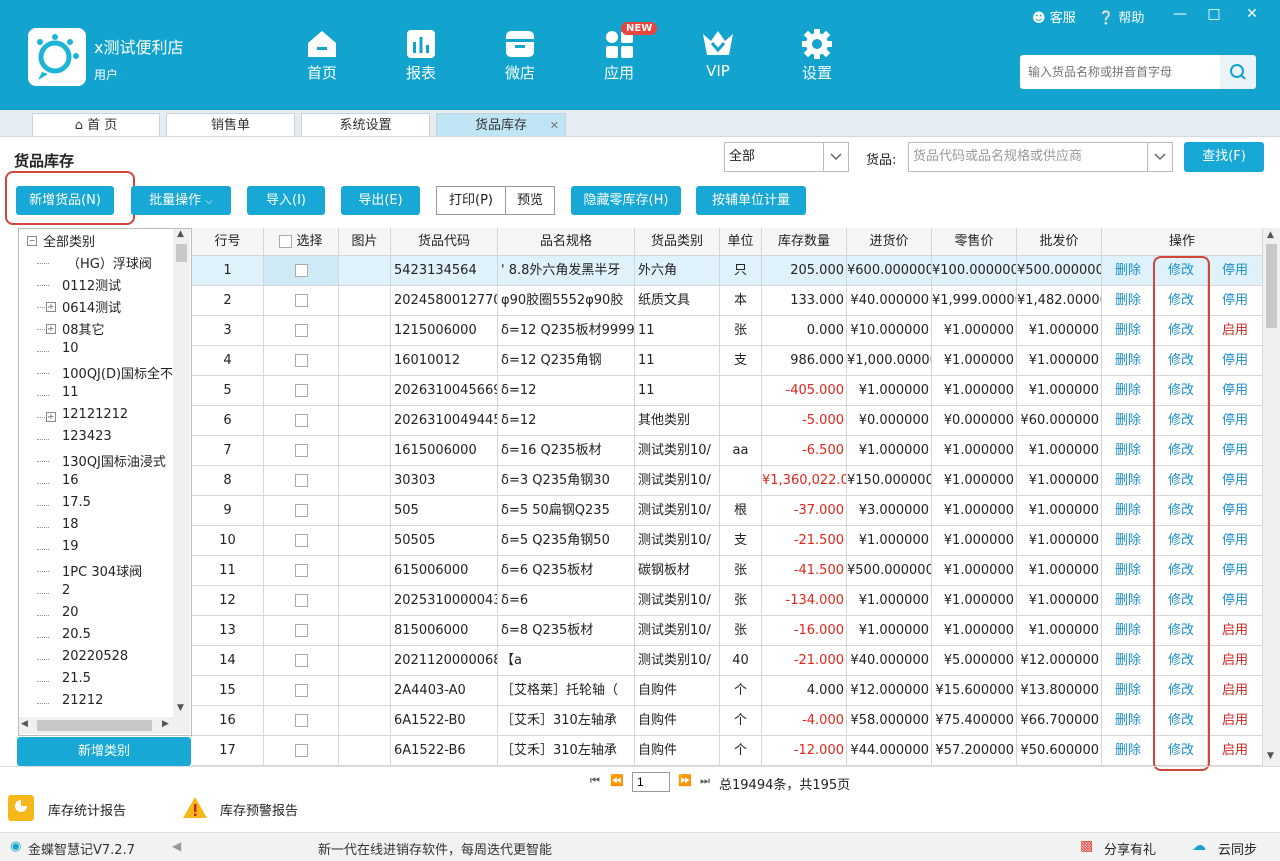  What do you see at coordinates (95, 414) in the screenshot?
I see `tree-item: 12121212` at bounding box center [95, 414].